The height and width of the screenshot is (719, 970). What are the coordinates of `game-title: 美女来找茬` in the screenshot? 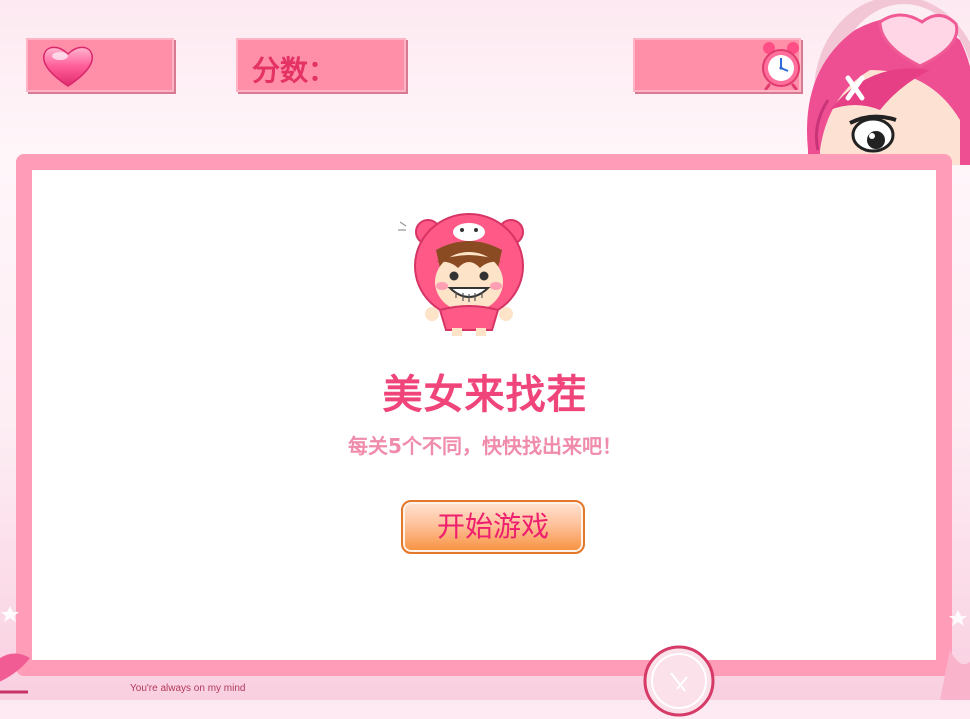 It's located at (485, 395).